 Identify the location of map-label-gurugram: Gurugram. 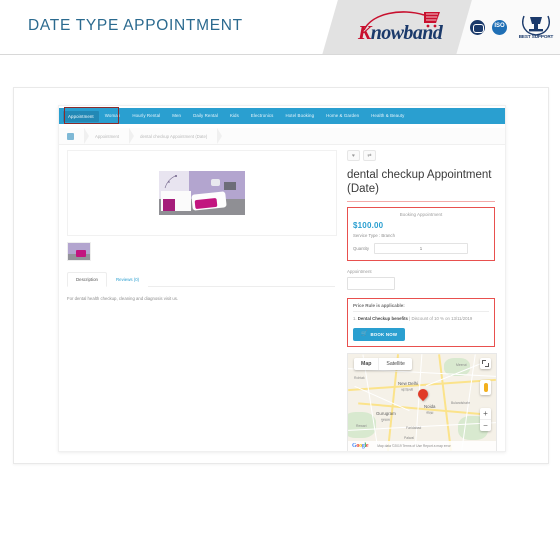
(386, 414).